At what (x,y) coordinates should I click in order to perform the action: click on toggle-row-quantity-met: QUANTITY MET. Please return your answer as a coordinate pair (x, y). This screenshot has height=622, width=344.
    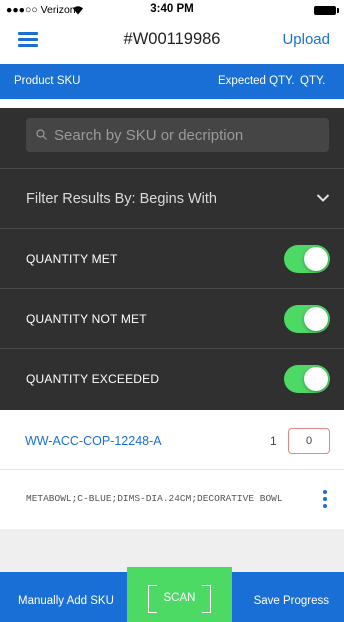
    Looking at the image, I should click on (172, 258).